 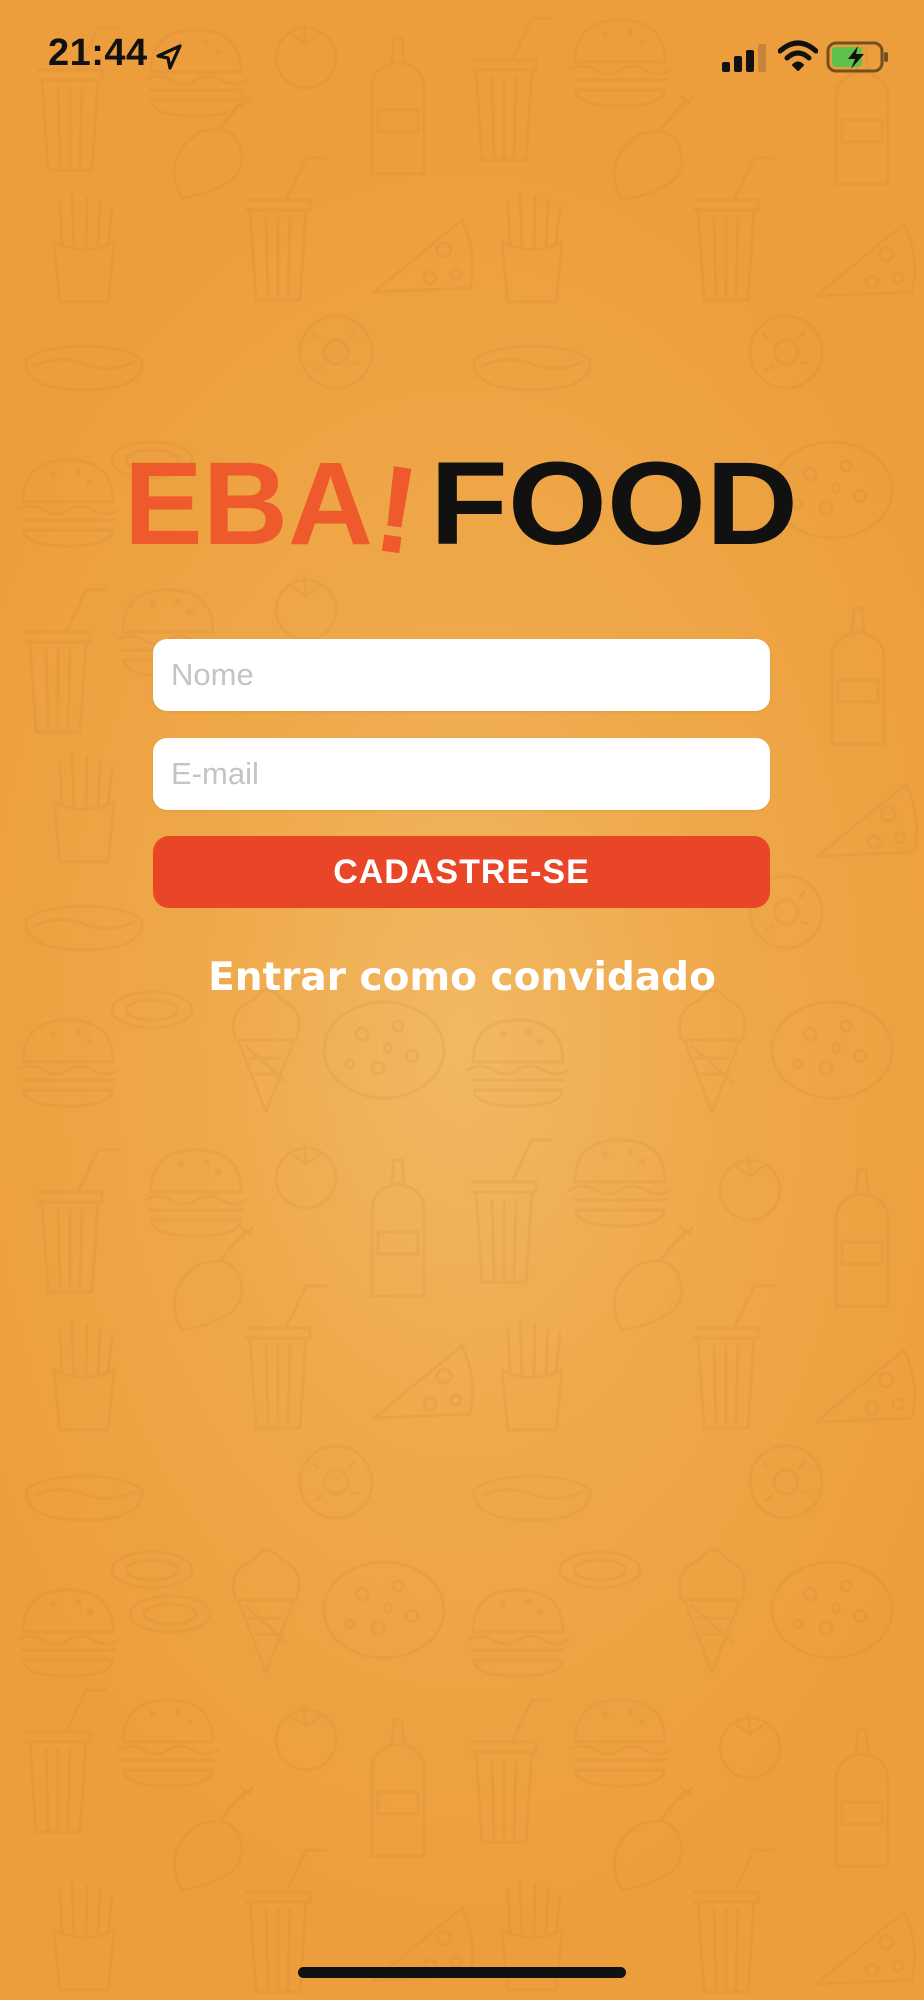 I want to click on app-logo: EBA ! FOOD, so click(x=461, y=505).